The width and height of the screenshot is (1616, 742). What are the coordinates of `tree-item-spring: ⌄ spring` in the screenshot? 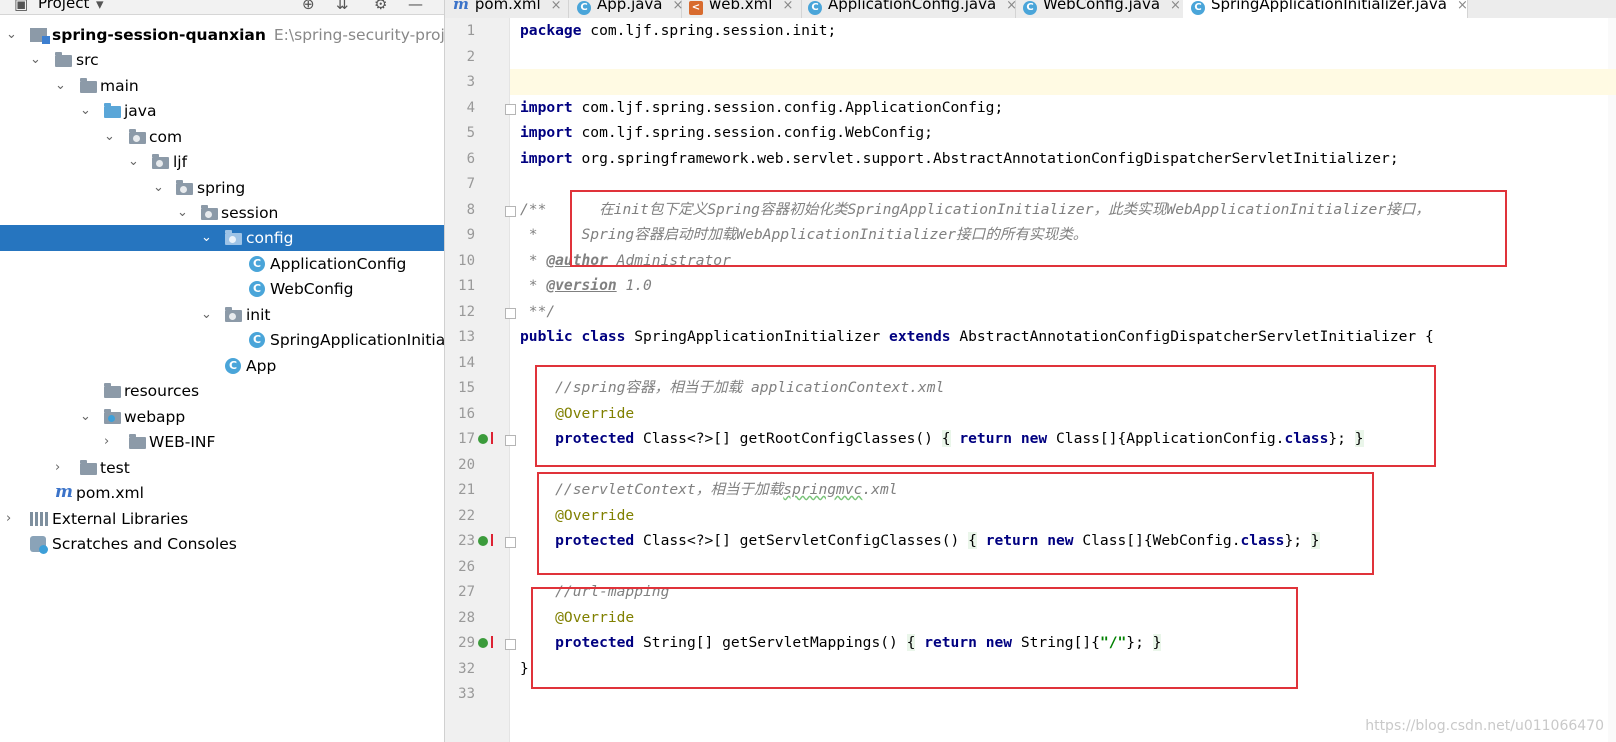 It's located at (222, 188).